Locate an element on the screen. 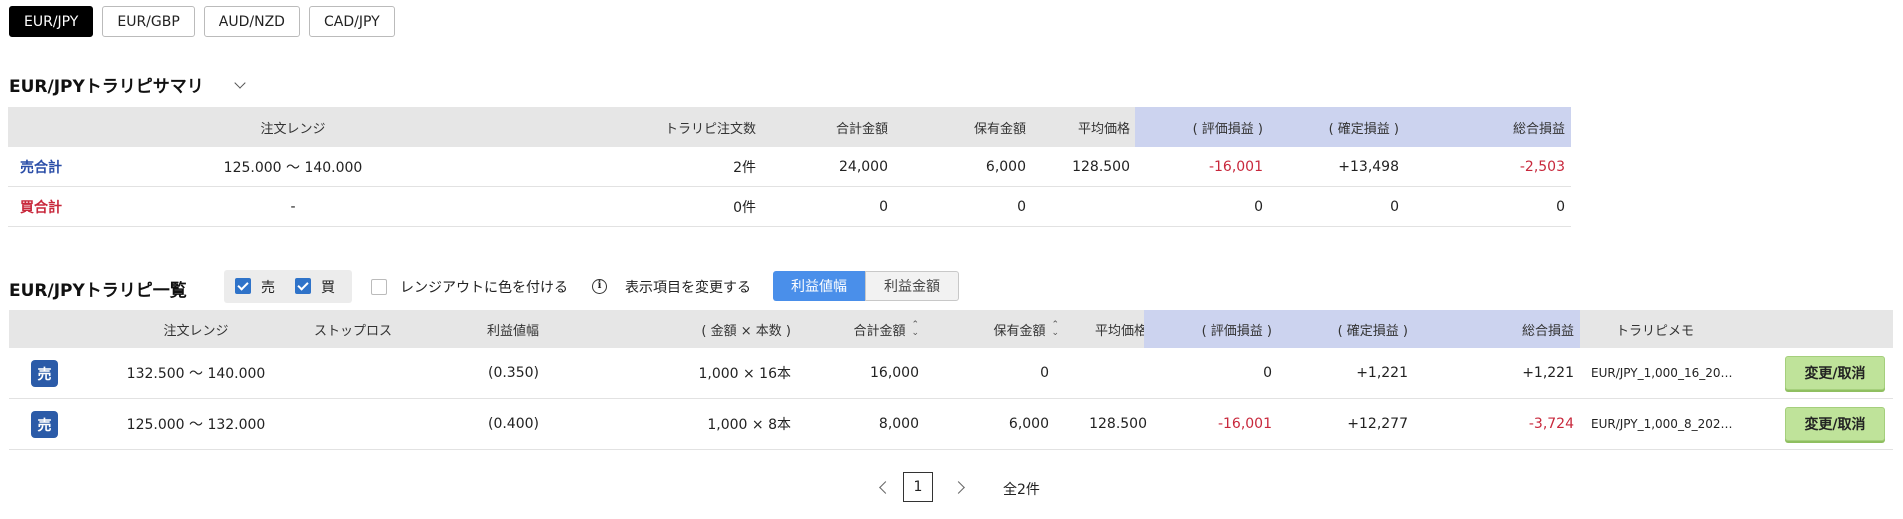 The image size is (1903, 519). col-holding: 保有金額 ⌃ ⌄ is located at coordinates (994, 329).